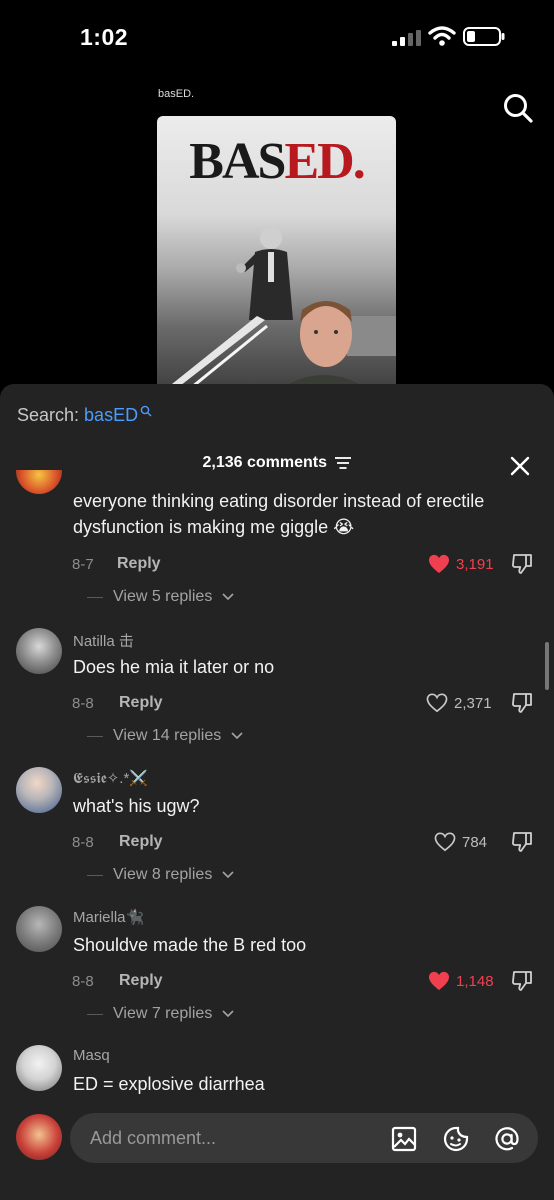 This screenshot has height=1200, width=554. What do you see at coordinates (277, 38) in the screenshot?
I see `status-bar: 1:02` at bounding box center [277, 38].